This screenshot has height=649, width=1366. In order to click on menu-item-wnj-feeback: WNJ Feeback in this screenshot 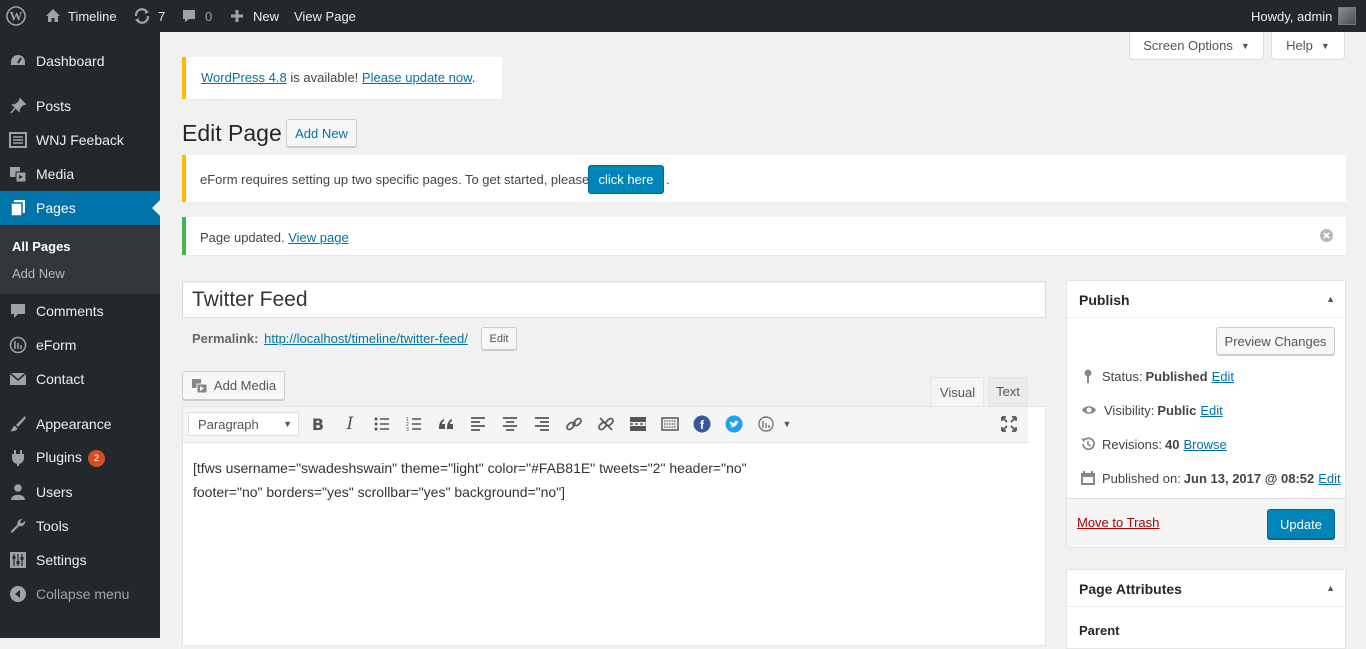, I will do `click(80, 140)`.